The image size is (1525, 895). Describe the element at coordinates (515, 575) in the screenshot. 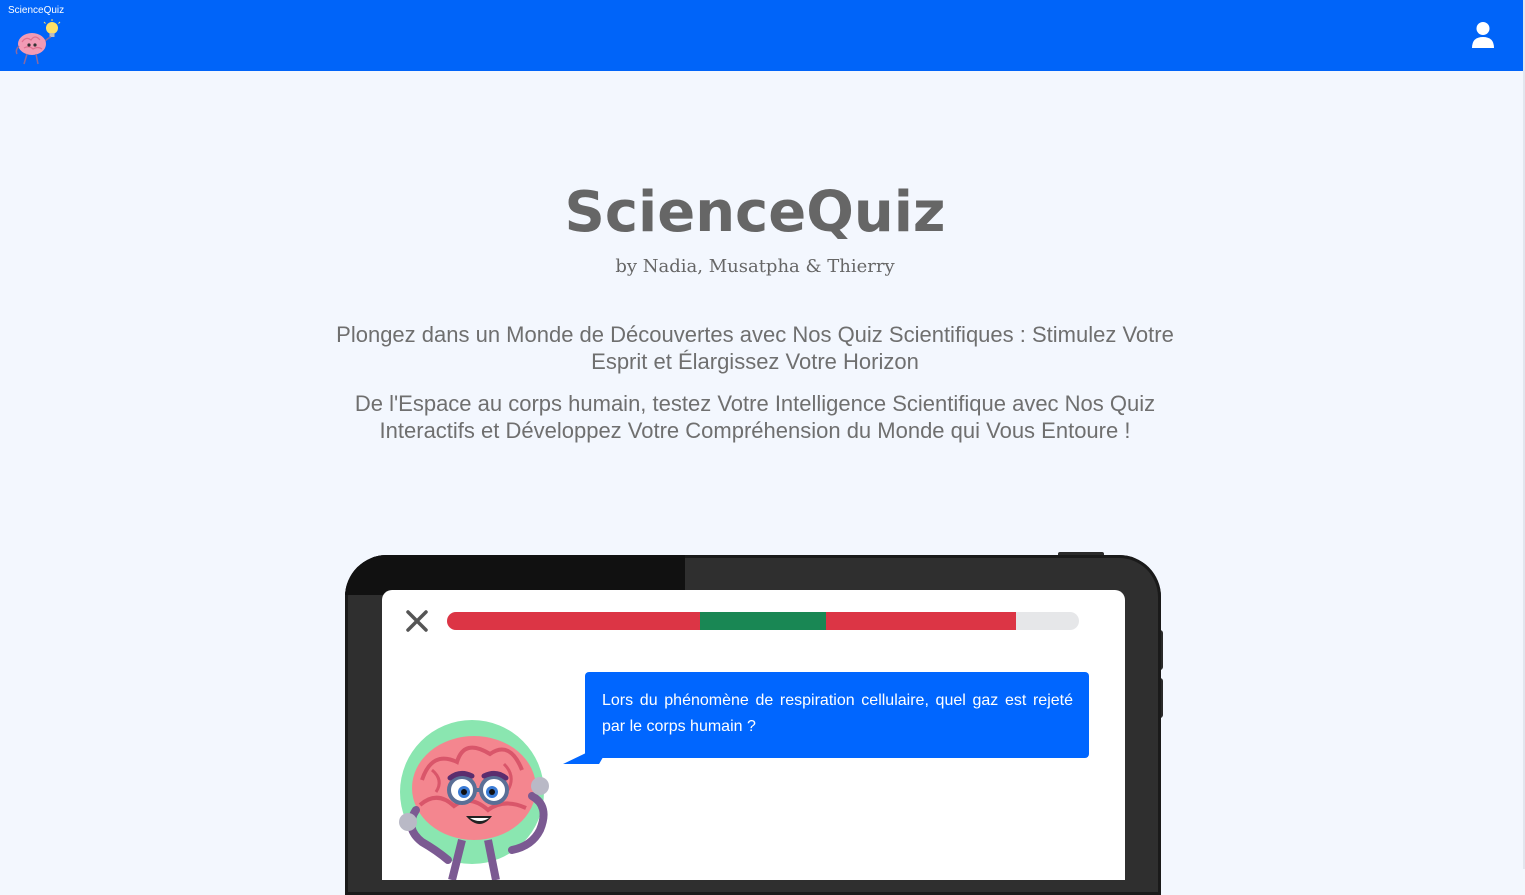

I see `tablet-bezel-shade` at that location.